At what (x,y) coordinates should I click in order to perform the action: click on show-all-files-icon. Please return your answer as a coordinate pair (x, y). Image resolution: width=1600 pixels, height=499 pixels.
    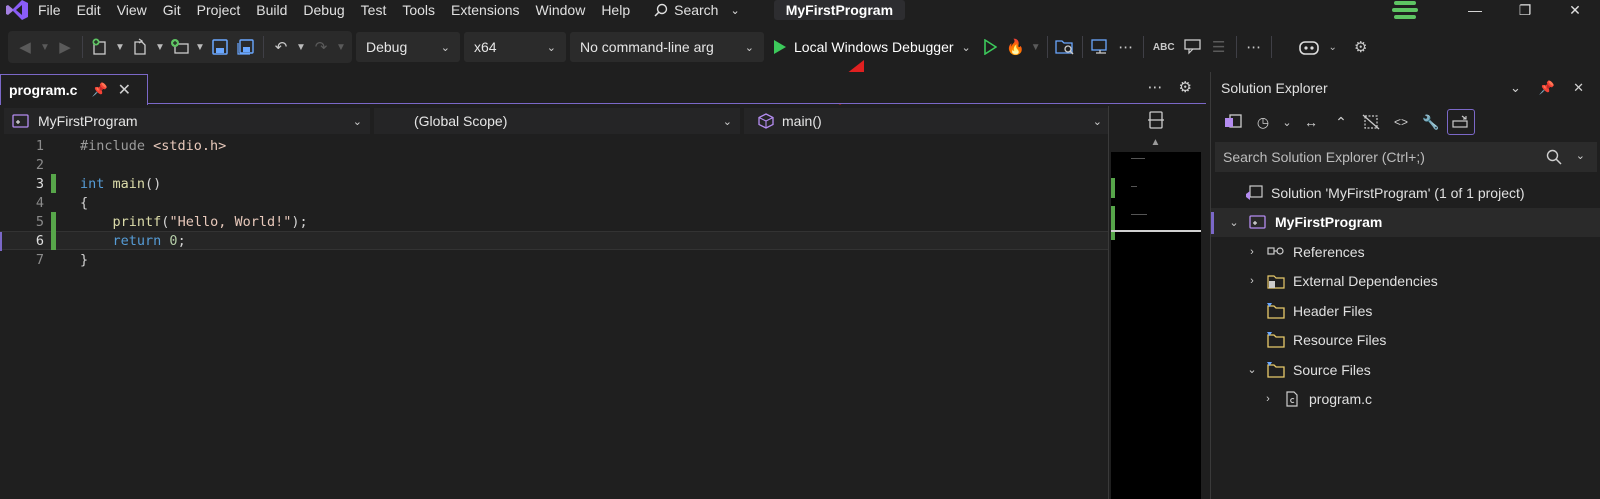
    Looking at the image, I should click on (1371, 122).